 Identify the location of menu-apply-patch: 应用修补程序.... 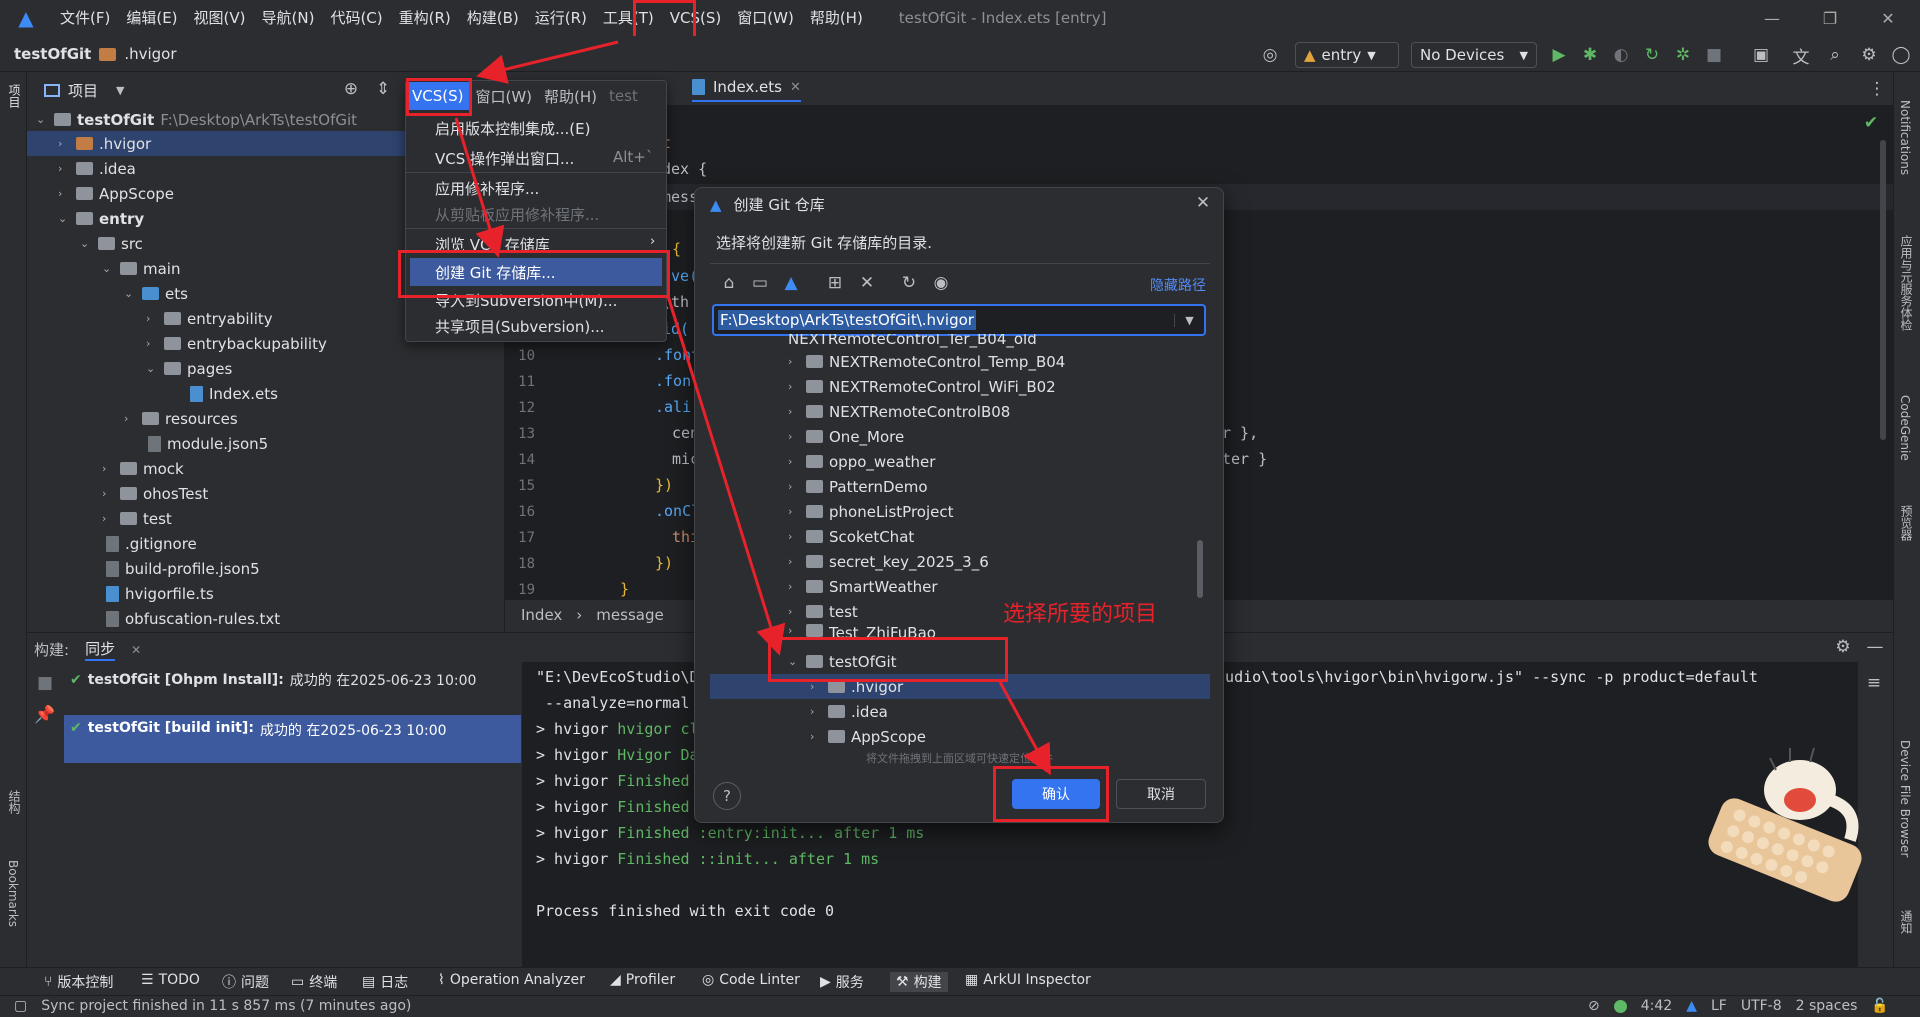
(487, 188).